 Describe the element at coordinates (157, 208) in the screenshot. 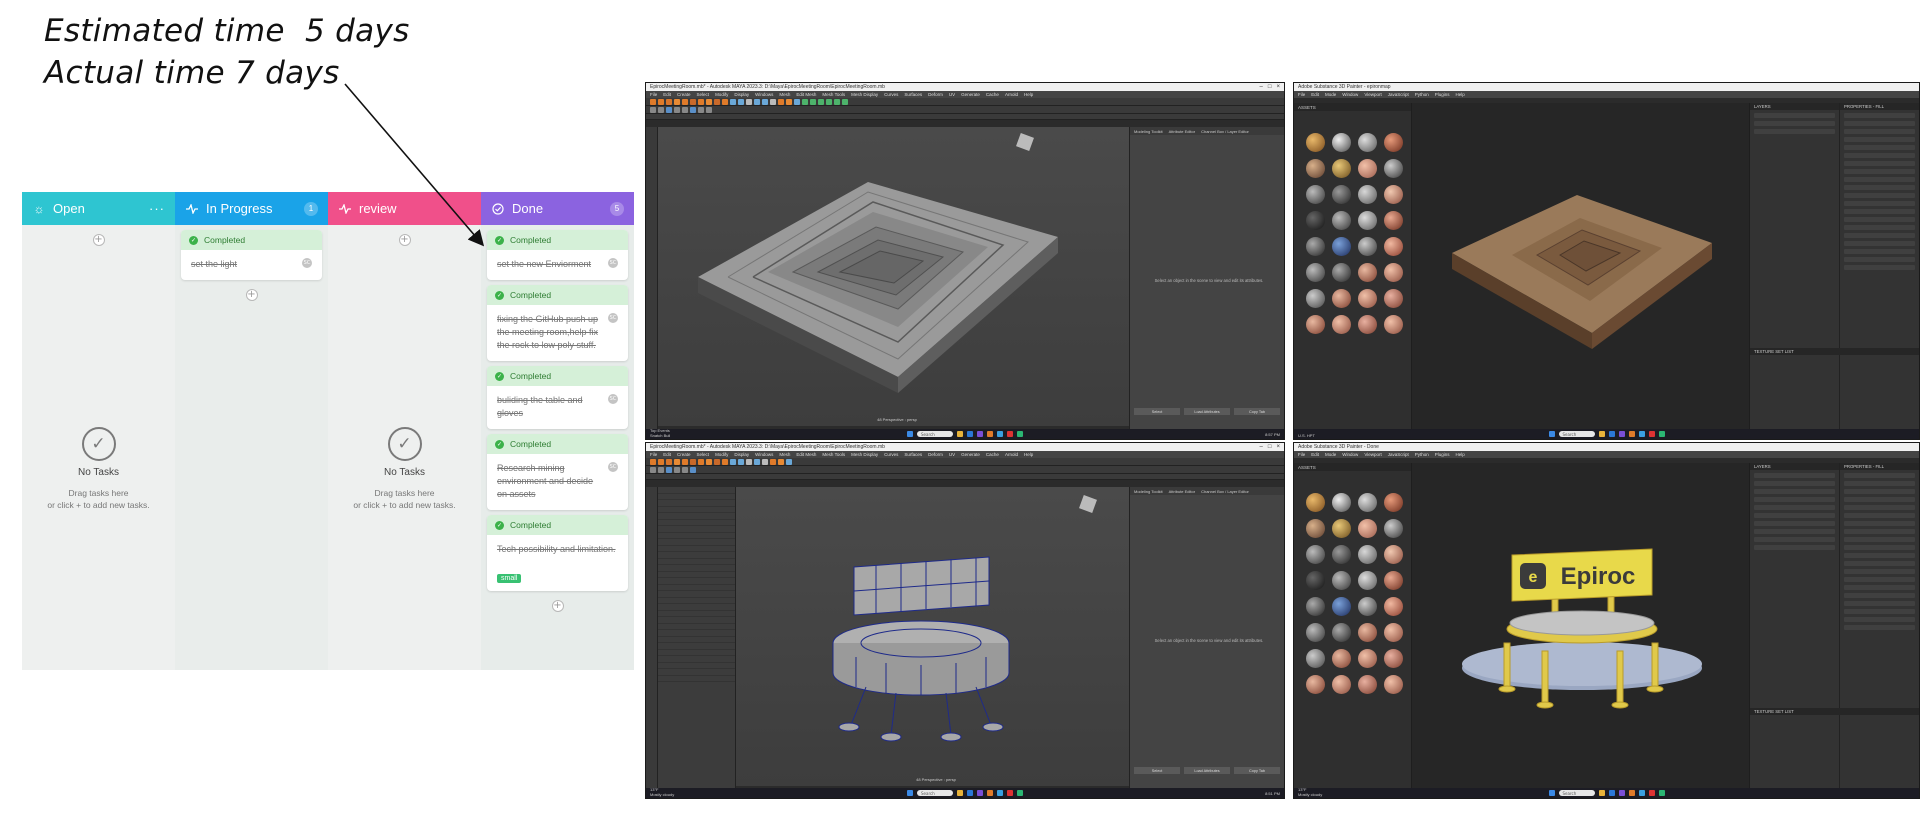

I see `more-options-icon: ···` at that location.